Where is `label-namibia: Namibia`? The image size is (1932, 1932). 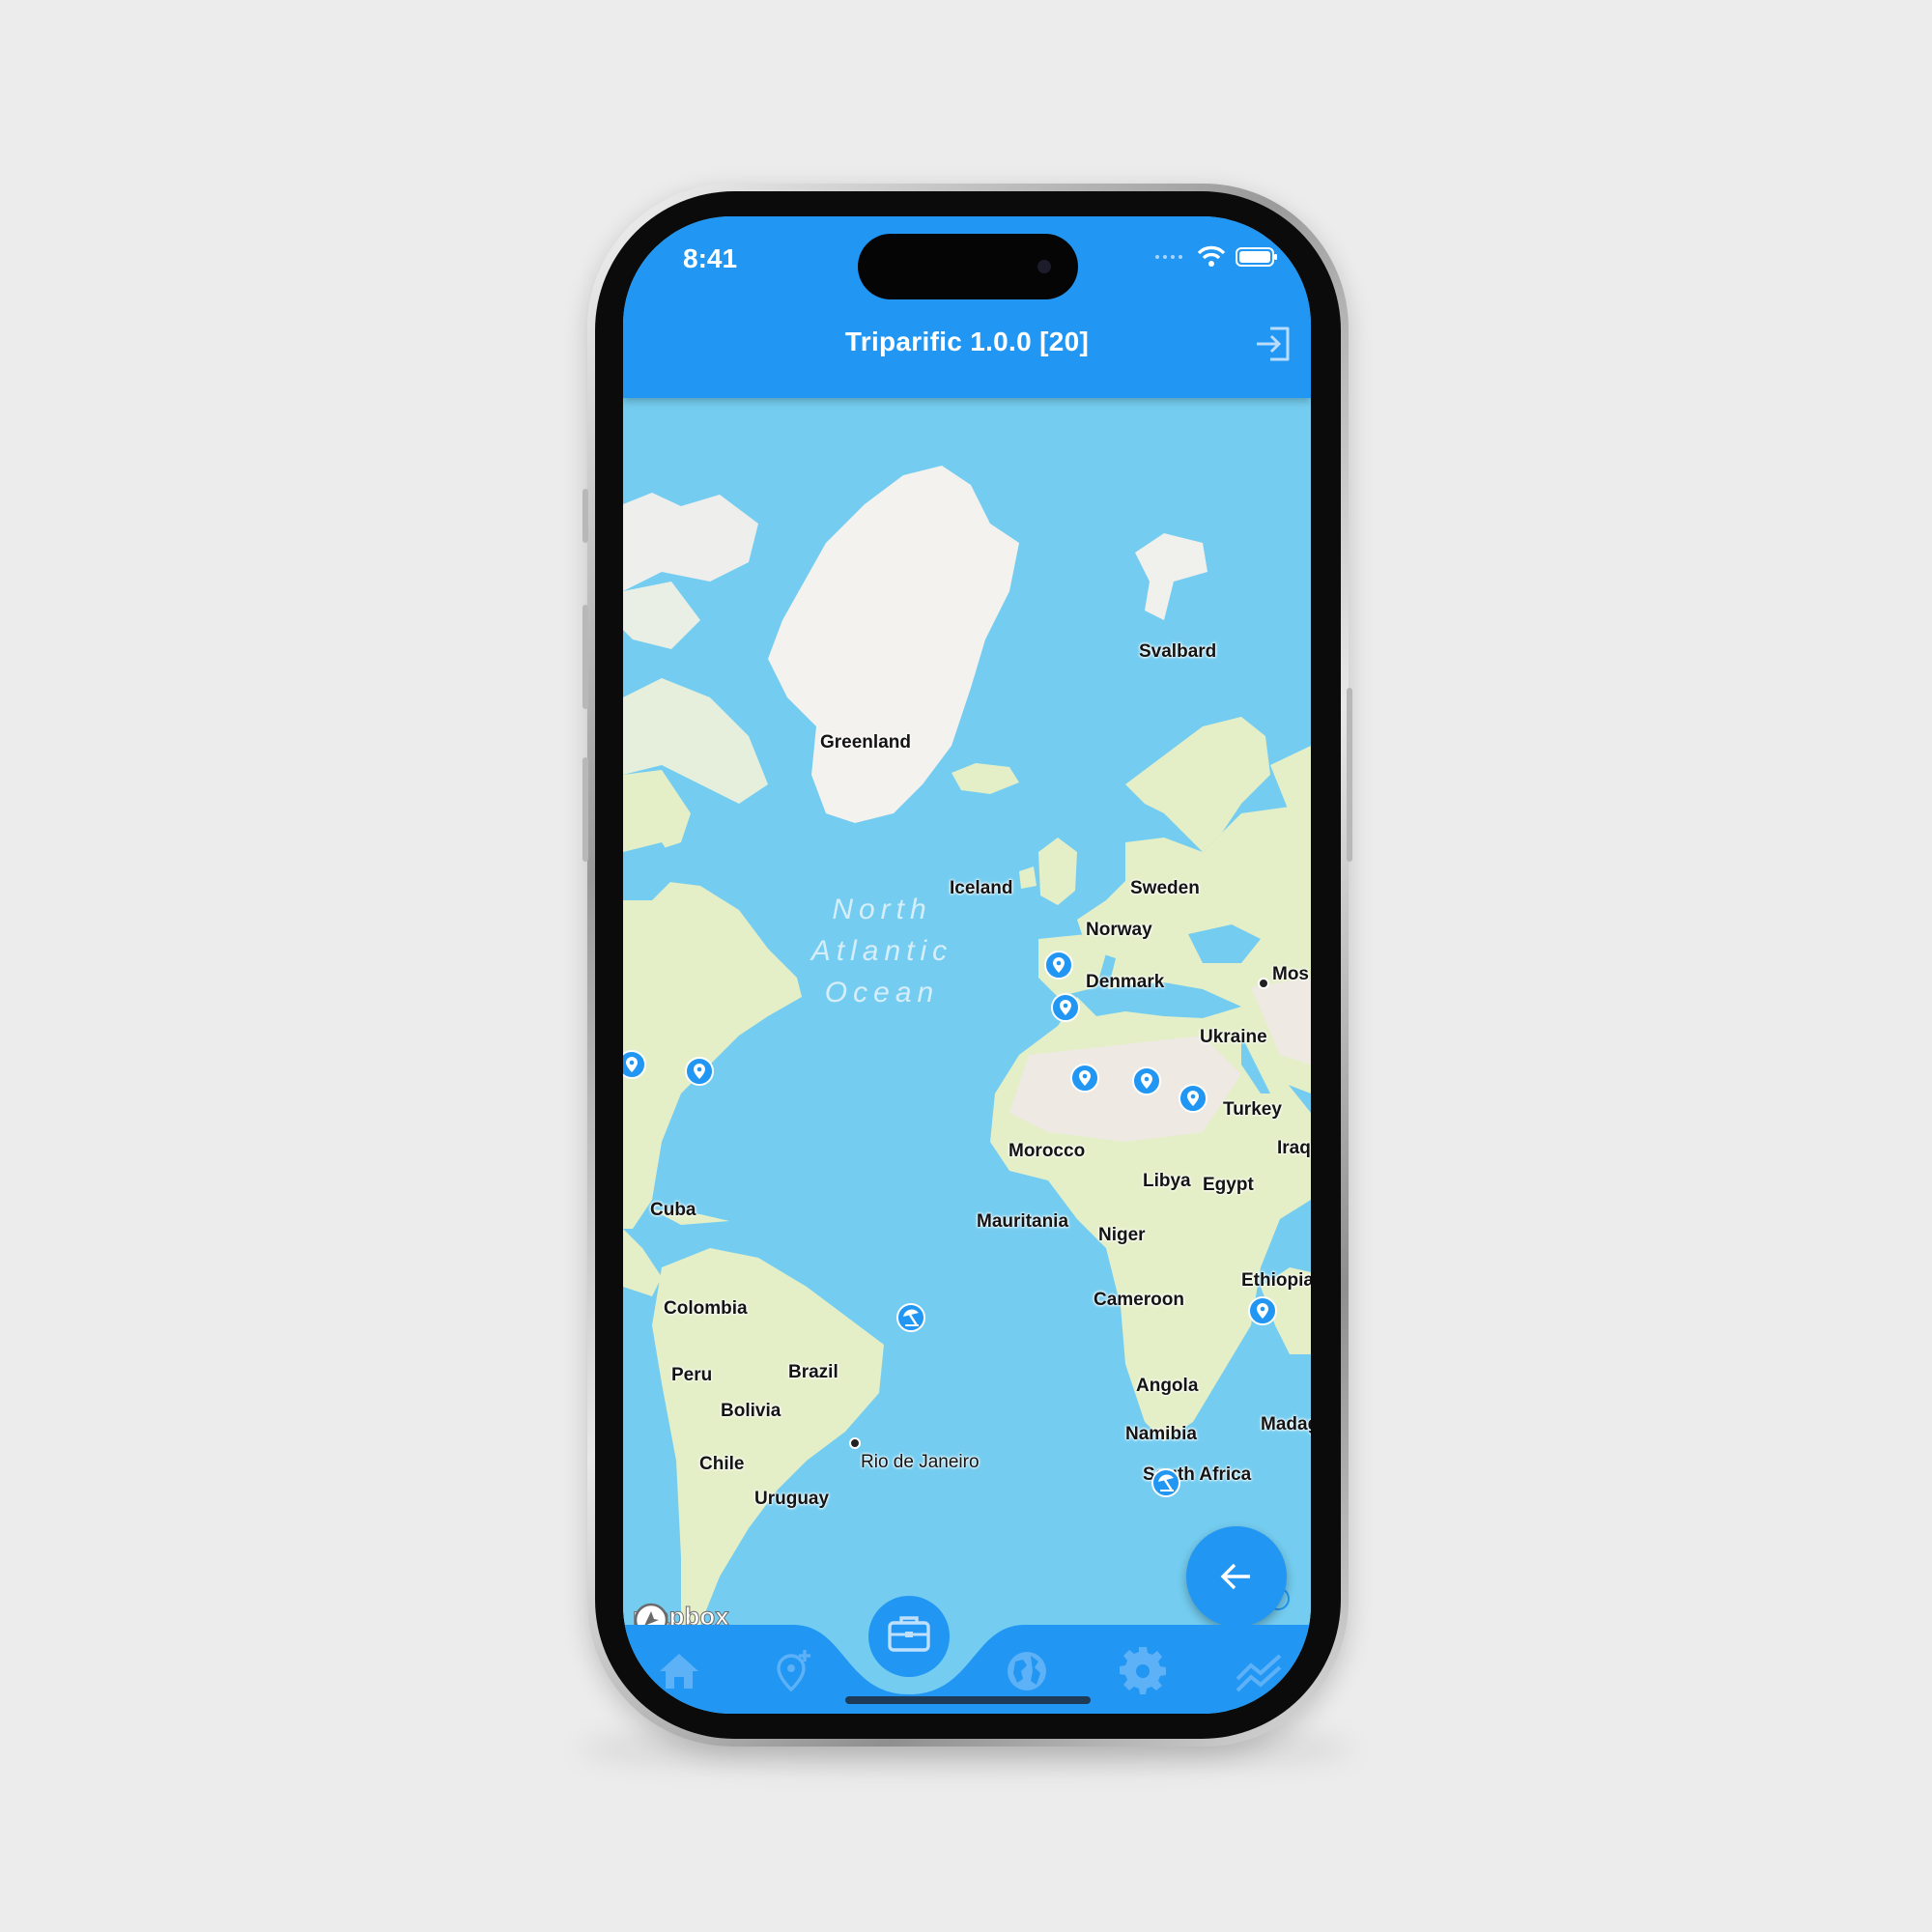 label-namibia: Namibia is located at coordinates (1161, 1434).